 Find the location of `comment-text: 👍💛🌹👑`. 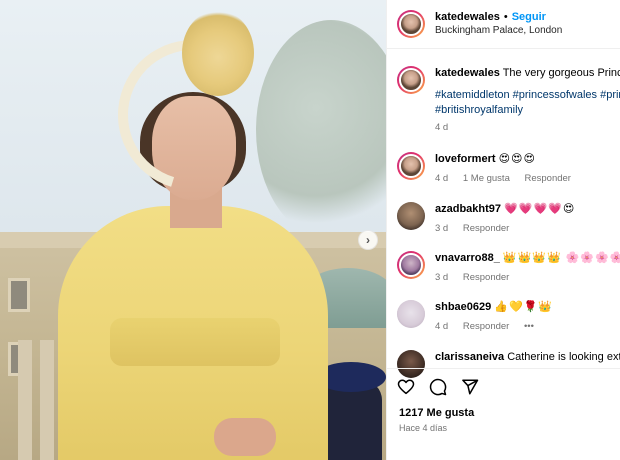

comment-text: 👍💛🌹👑 is located at coordinates (524, 307).